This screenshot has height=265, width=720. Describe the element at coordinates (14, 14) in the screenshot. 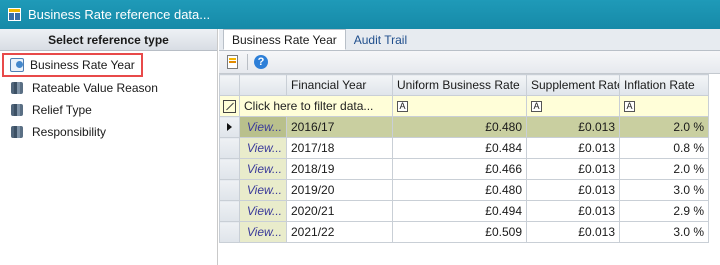

I see `table-icon` at that location.